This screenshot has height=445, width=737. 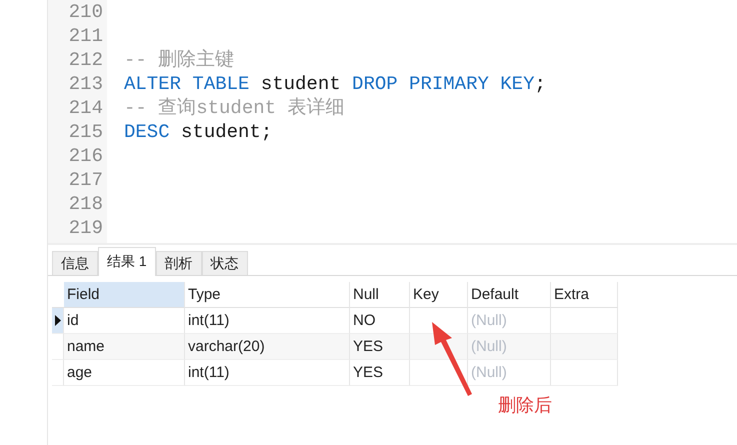 I want to click on code-keyword: ALTER TABLE, so click(x=187, y=84).